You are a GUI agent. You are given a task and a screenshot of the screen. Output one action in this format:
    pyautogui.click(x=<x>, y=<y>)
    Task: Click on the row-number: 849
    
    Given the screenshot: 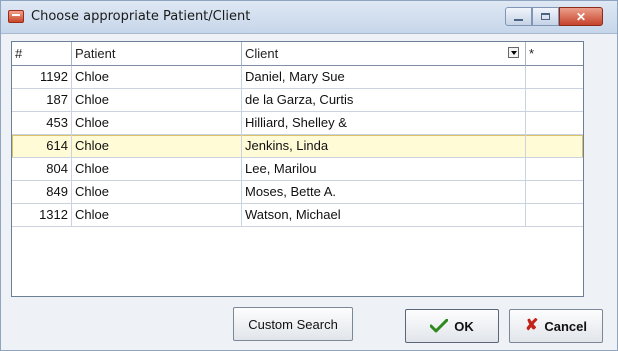 What is the action you would take?
    pyautogui.click(x=42, y=192)
    